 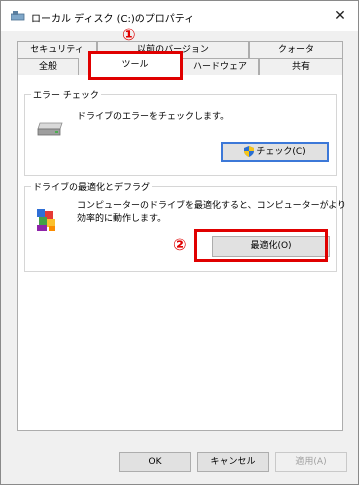 I want to click on optimize-description-line1: コンピューターのドライブを最適化すると、コンピューターがより, so click(x=212, y=206).